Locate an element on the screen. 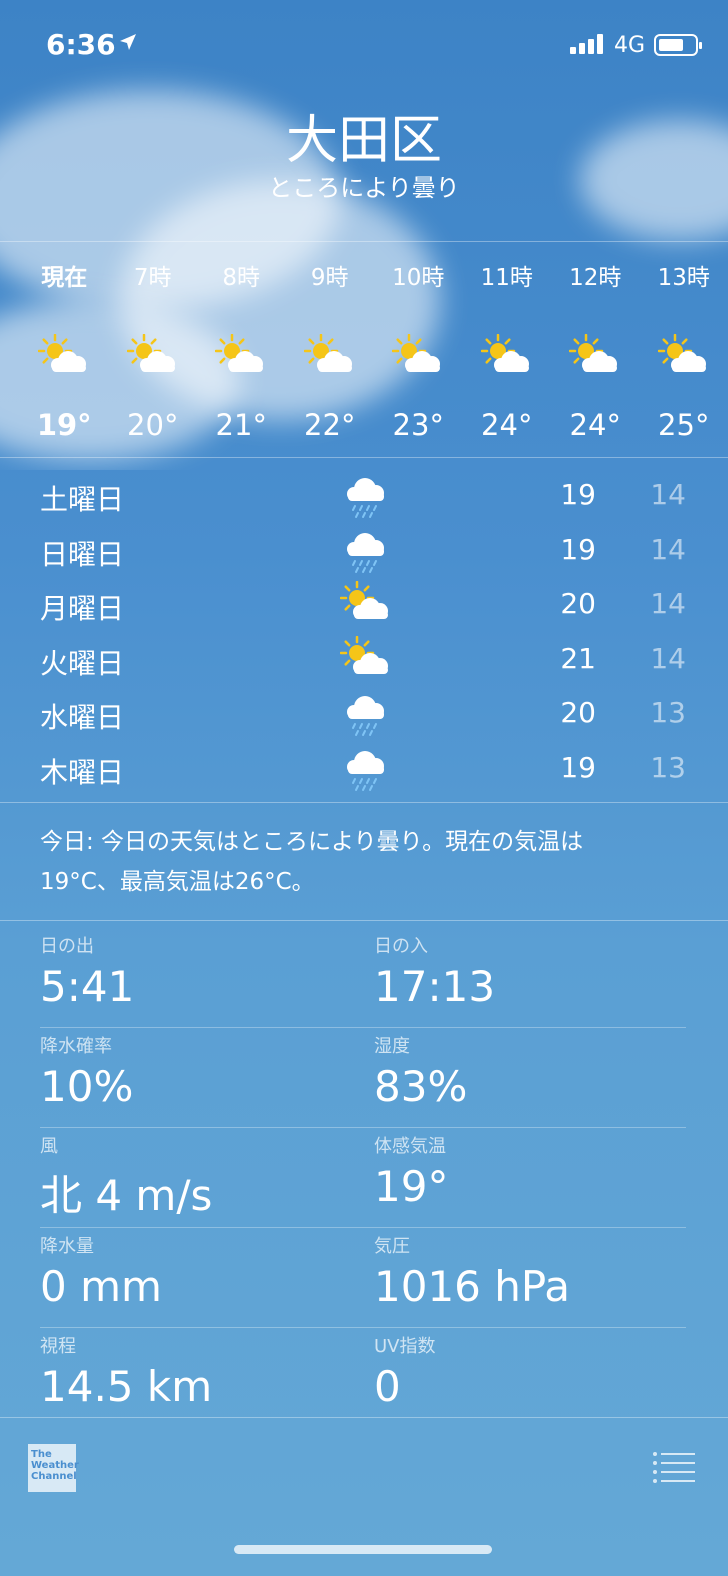  daily-row: 土曜日 19 14 is located at coordinates (365, 497).